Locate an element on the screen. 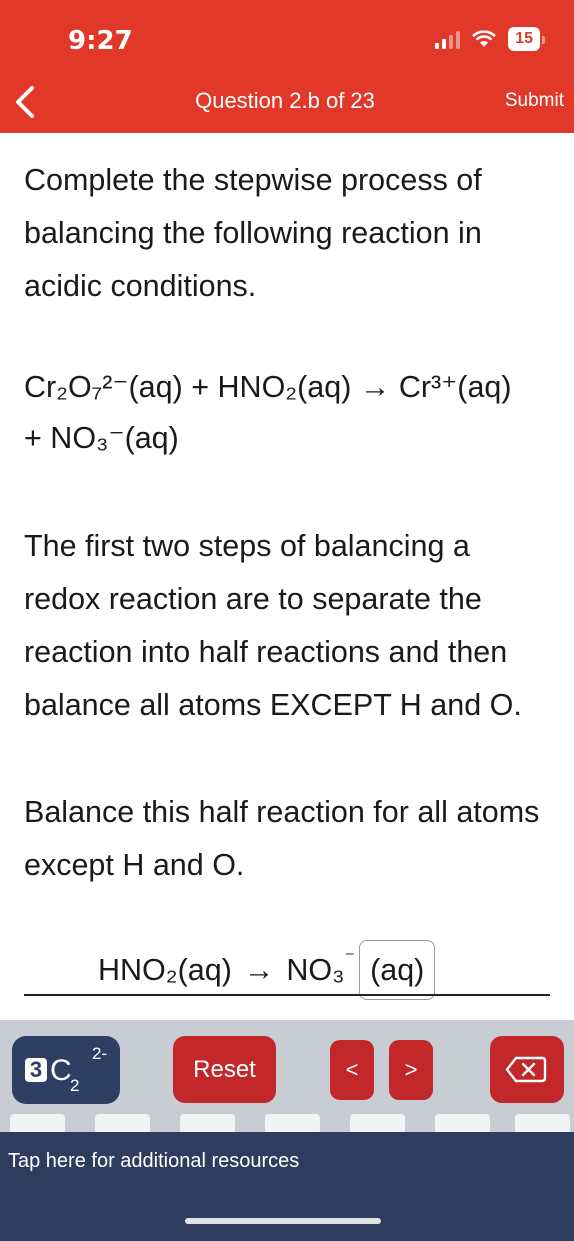 This screenshot has height=1241, width=574. submit-button: Submit is located at coordinates (534, 101).